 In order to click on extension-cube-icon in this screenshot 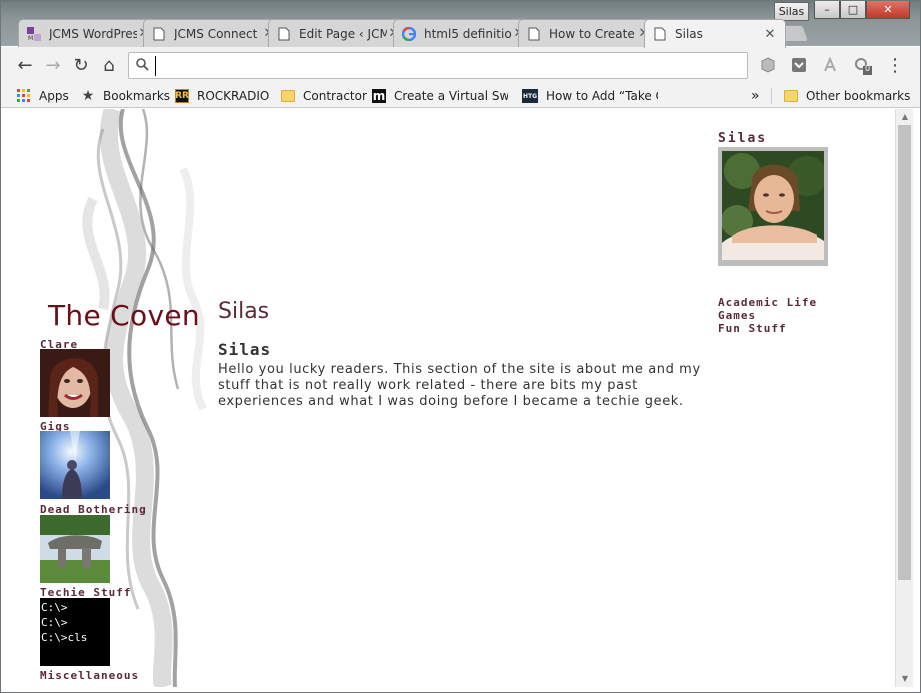, I will do `click(768, 65)`.